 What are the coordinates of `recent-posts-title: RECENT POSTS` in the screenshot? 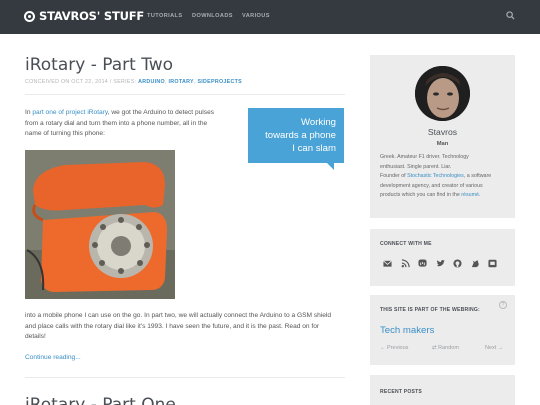 It's located at (401, 392).